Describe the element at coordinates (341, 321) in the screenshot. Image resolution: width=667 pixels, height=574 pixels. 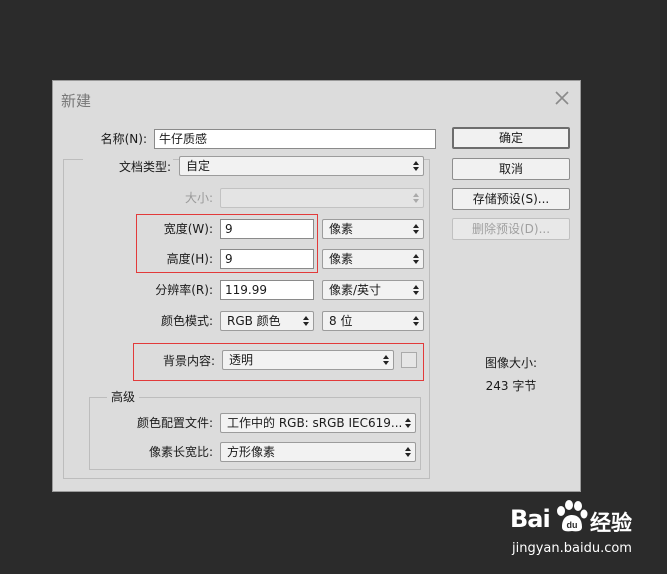
I see `bit-depth-value: 8 位` at that location.